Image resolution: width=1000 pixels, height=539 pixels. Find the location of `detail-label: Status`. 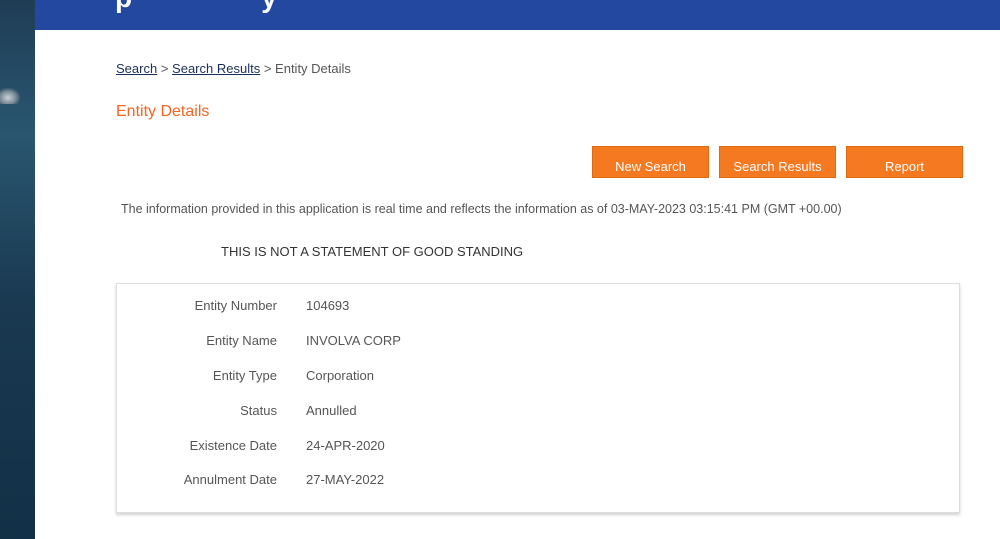

detail-label: Status is located at coordinates (258, 410).